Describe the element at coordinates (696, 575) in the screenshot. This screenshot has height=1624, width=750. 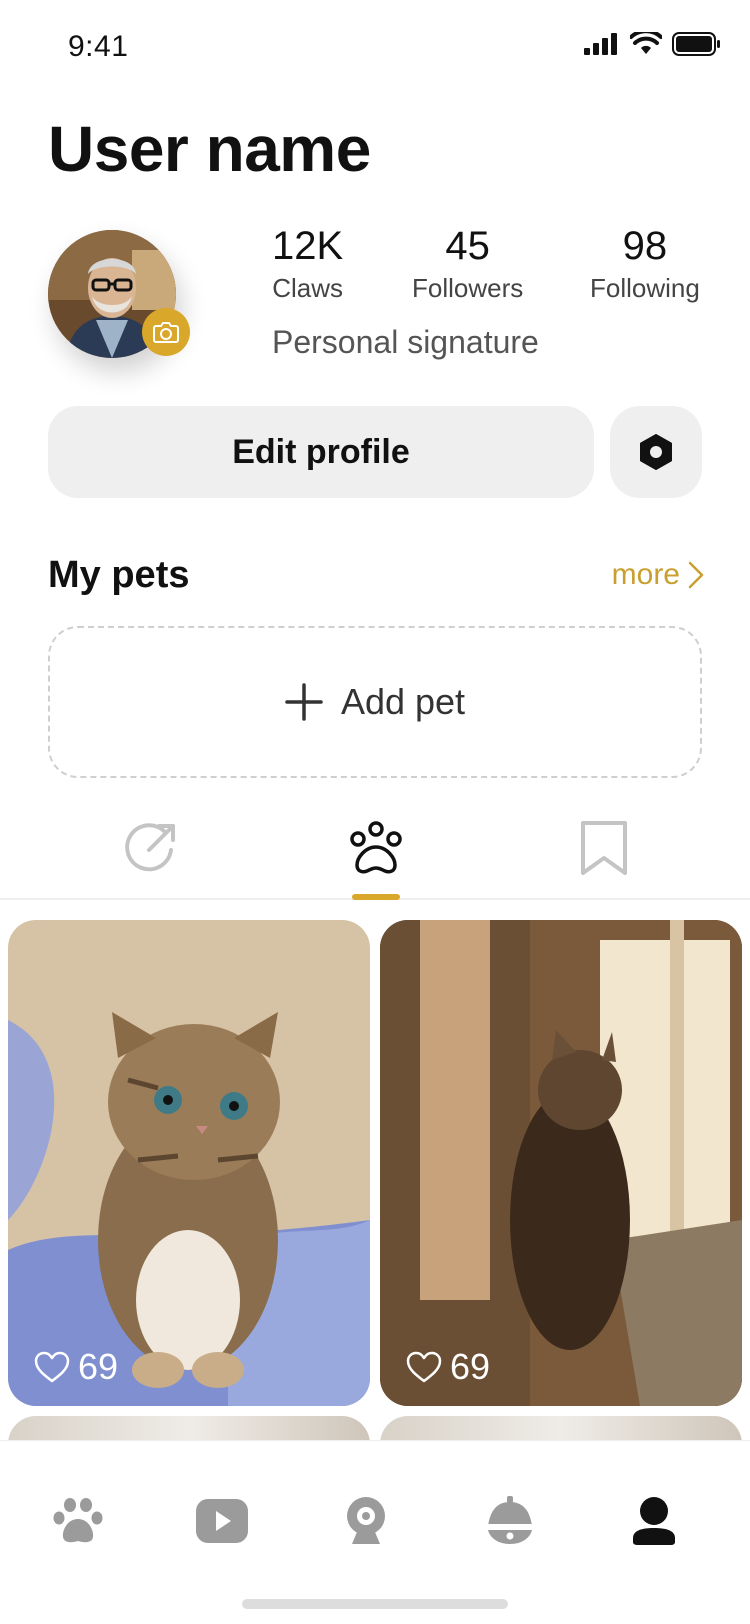
I see `chevron-right-icon` at that location.